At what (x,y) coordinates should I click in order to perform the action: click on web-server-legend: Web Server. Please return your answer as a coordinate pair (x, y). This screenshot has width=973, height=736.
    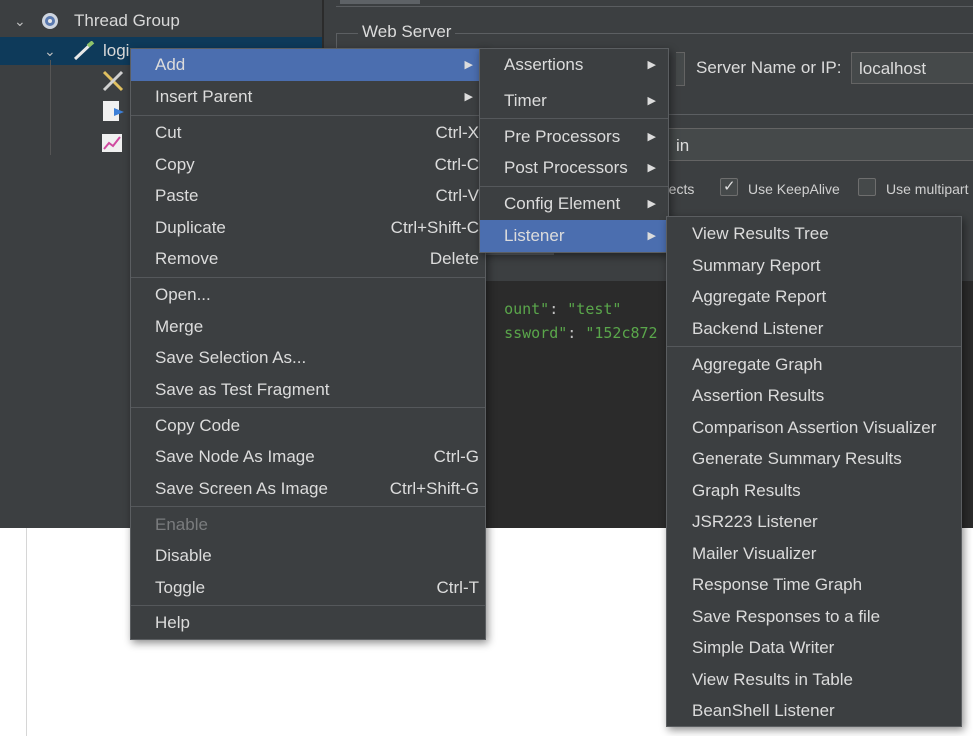
    Looking at the image, I should click on (407, 32).